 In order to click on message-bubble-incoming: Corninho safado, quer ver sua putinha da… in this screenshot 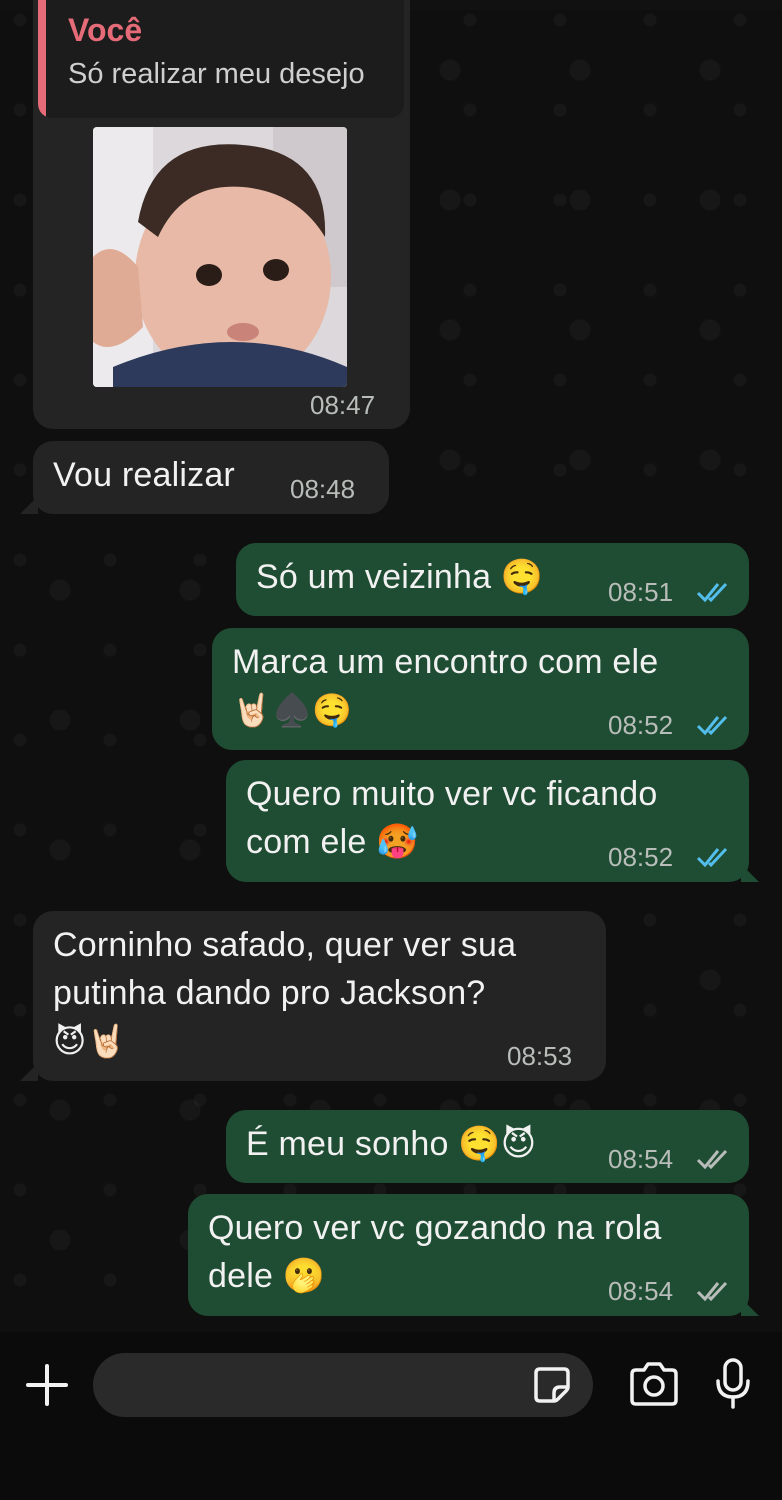, I will do `click(319, 996)`.